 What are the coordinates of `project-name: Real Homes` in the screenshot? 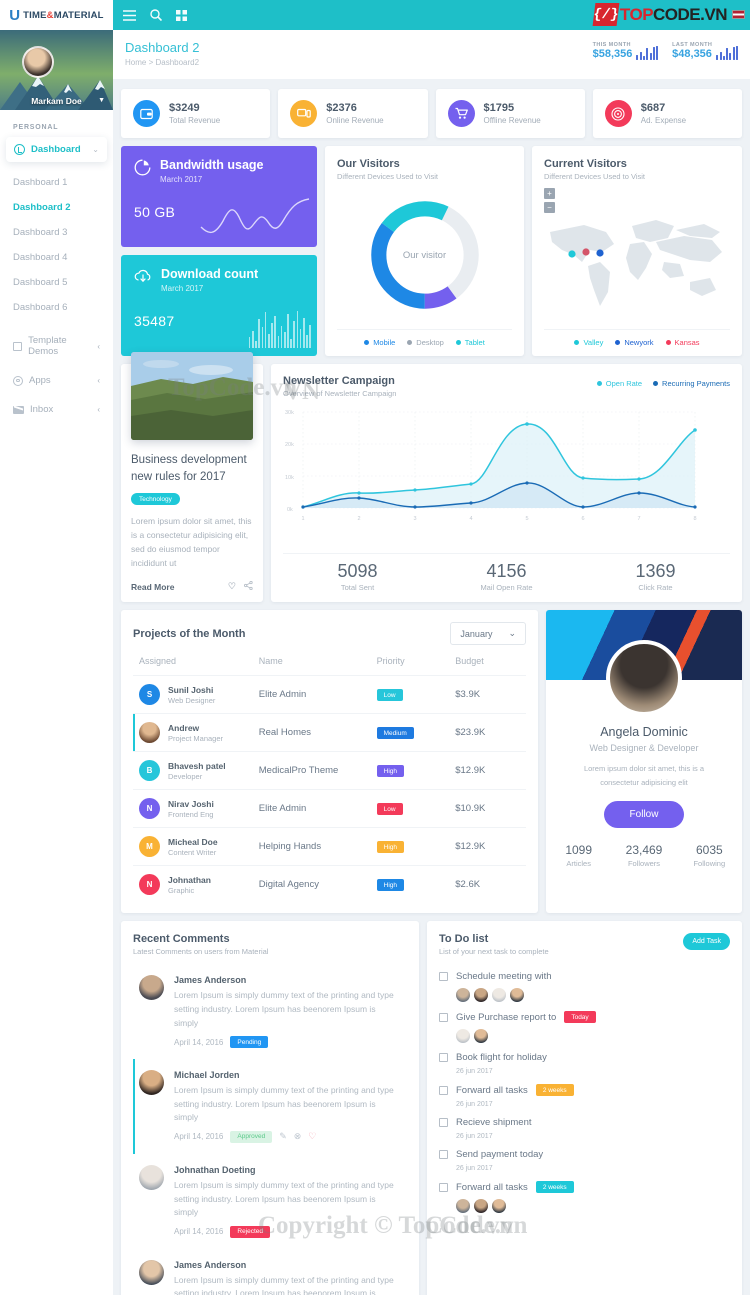 It's located at (317, 732).